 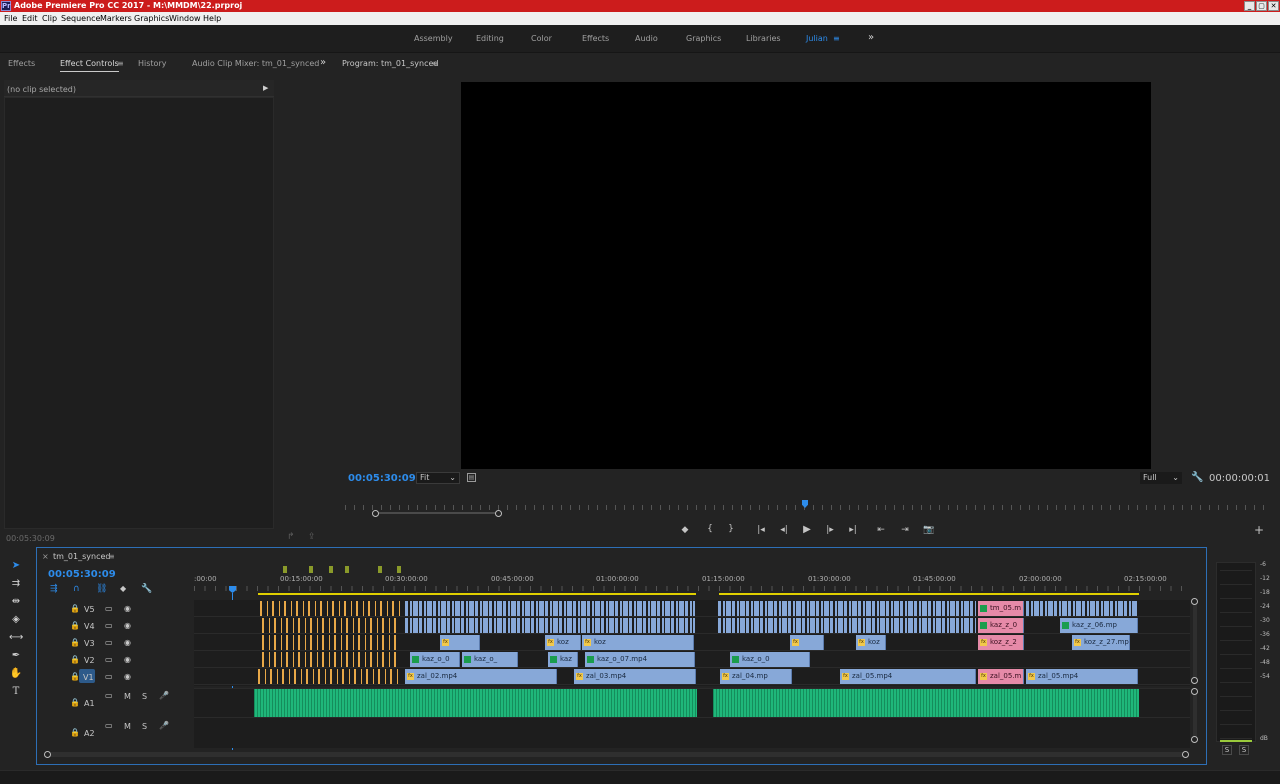 I want to click on workspace-menu-icon: ≡, so click(x=836, y=38).